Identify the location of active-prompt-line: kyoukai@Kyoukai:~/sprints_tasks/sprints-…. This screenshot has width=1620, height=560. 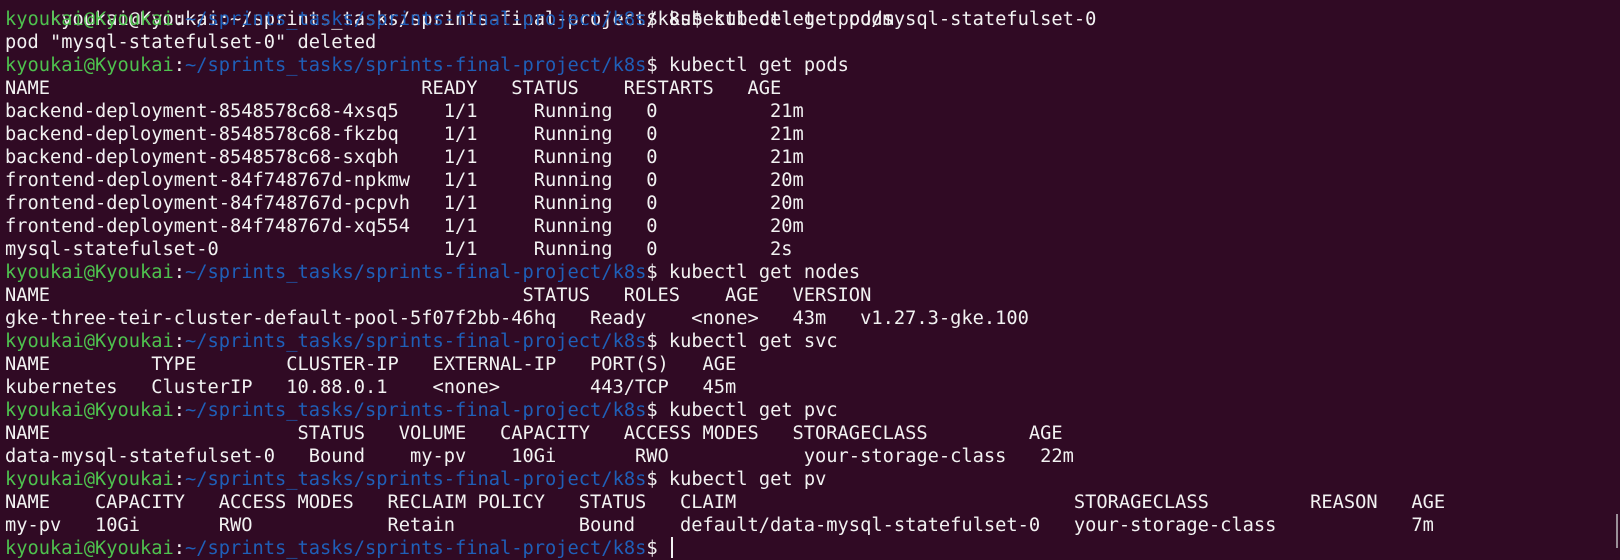
(812, 548).